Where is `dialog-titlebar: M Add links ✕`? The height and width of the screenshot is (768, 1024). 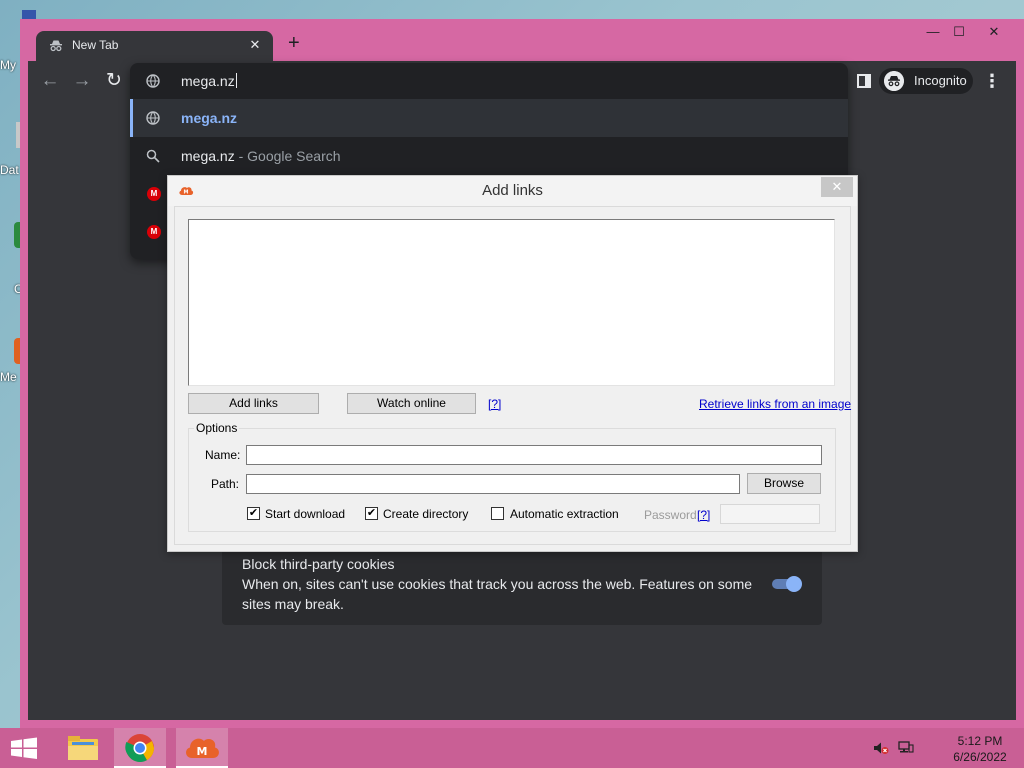 dialog-titlebar: M Add links ✕ is located at coordinates (512, 191).